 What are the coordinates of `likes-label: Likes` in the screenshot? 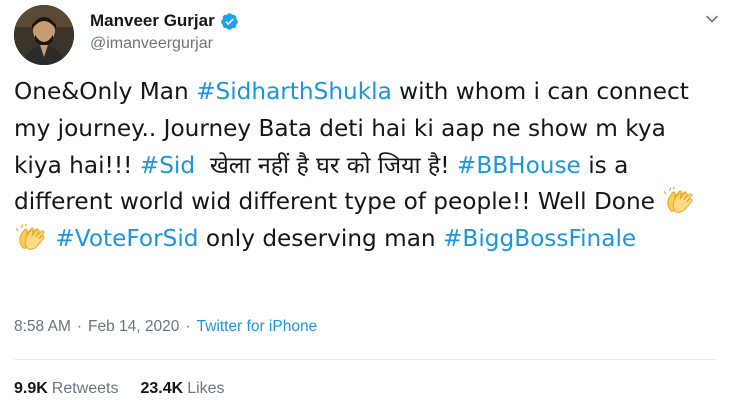 It's located at (206, 388).